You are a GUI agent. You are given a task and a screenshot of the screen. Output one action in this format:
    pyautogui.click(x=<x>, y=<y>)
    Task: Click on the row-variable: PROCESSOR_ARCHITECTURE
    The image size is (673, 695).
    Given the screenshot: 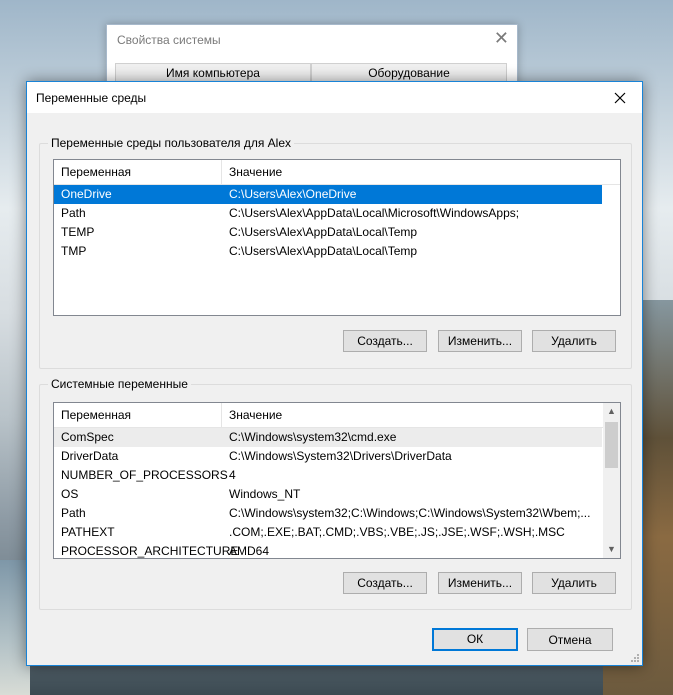 What is the action you would take?
    pyautogui.click(x=150, y=551)
    